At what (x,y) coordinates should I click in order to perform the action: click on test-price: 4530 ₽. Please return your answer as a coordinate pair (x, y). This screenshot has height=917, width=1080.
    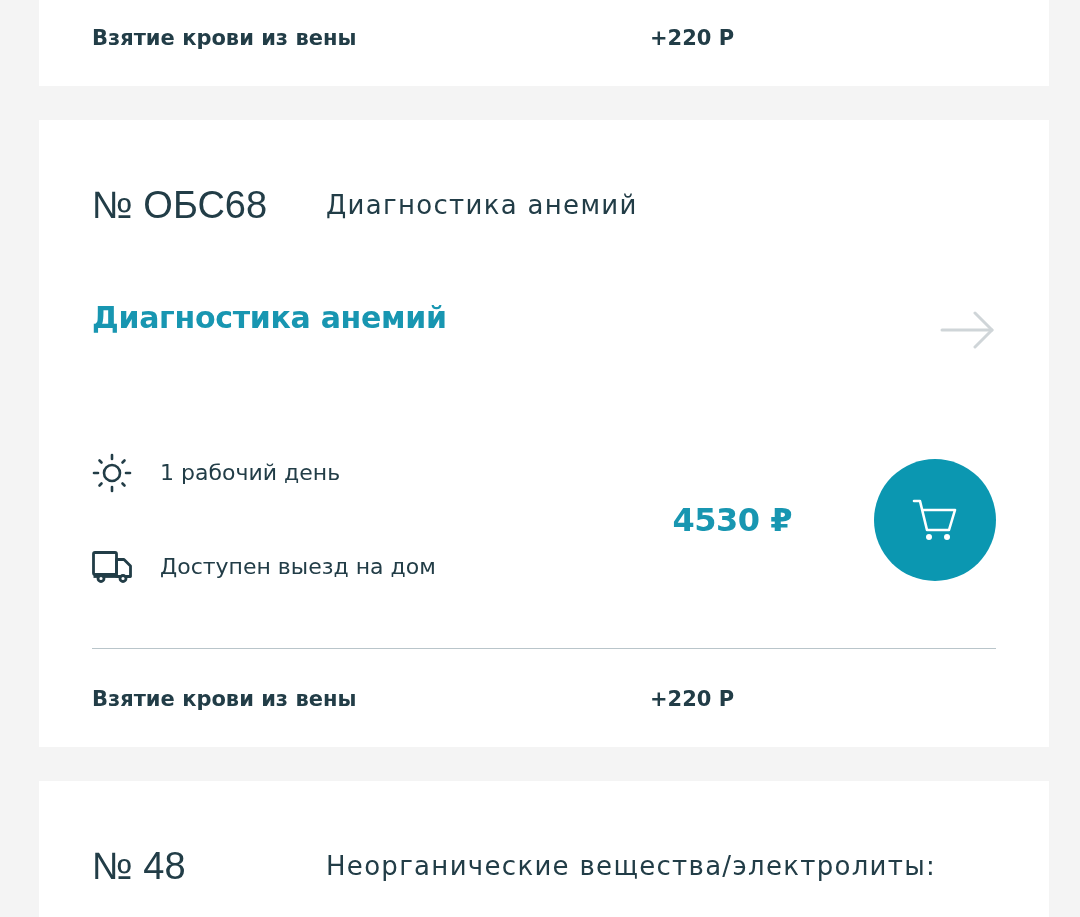
    Looking at the image, I should click on (732, 520).